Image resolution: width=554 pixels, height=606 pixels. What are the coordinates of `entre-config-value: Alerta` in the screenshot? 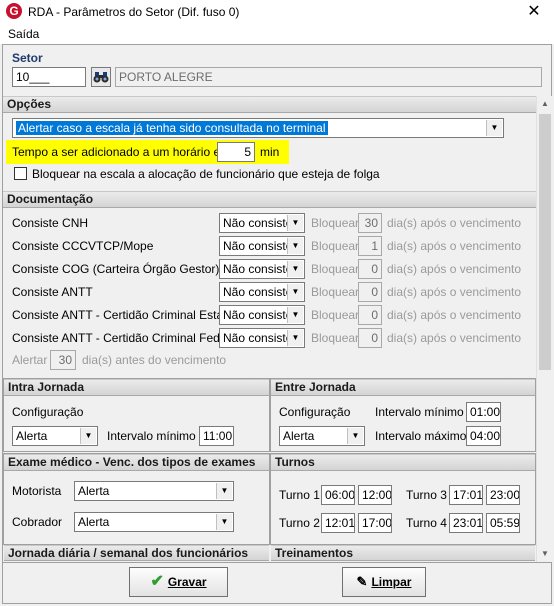 It's located at (299, 436).